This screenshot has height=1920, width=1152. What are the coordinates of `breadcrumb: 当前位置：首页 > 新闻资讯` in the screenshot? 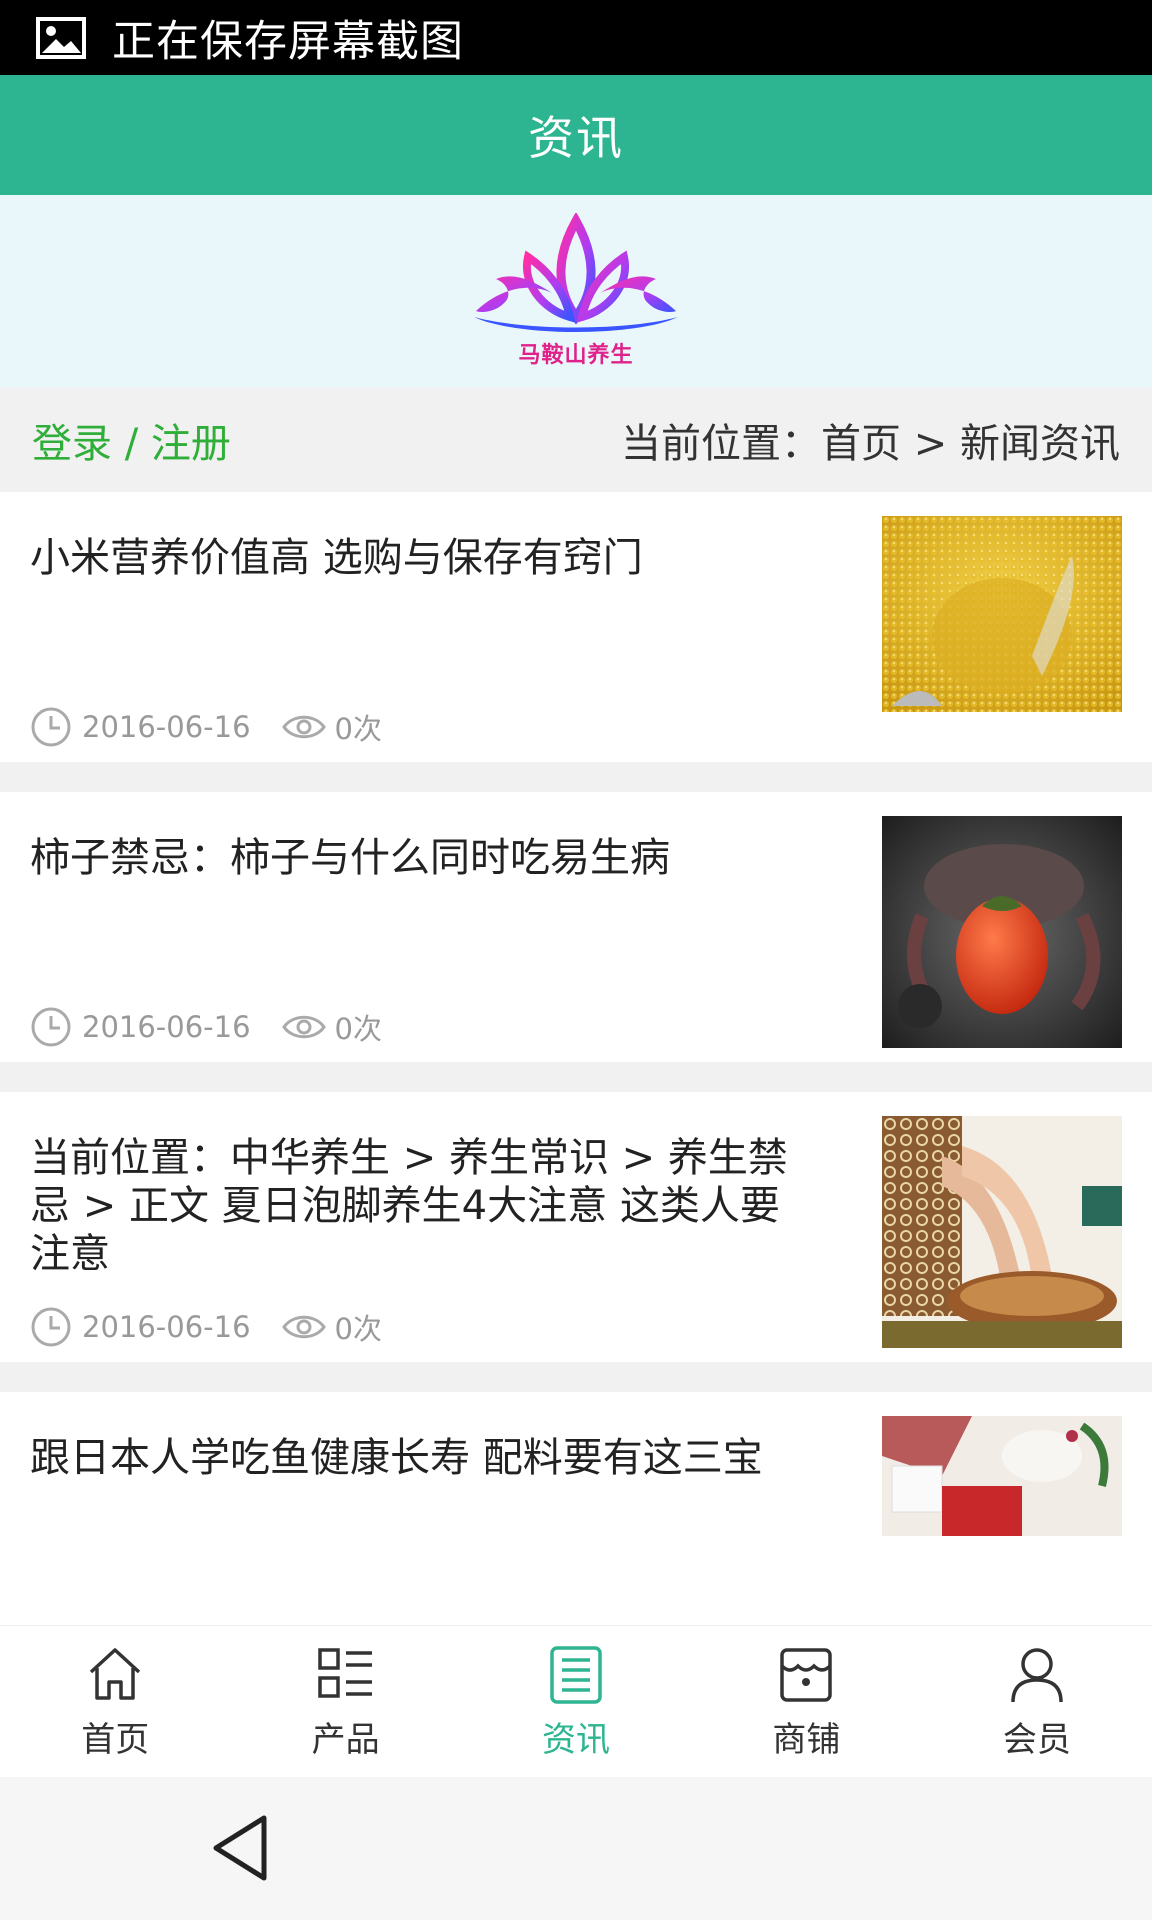 It's located at (870, 443).